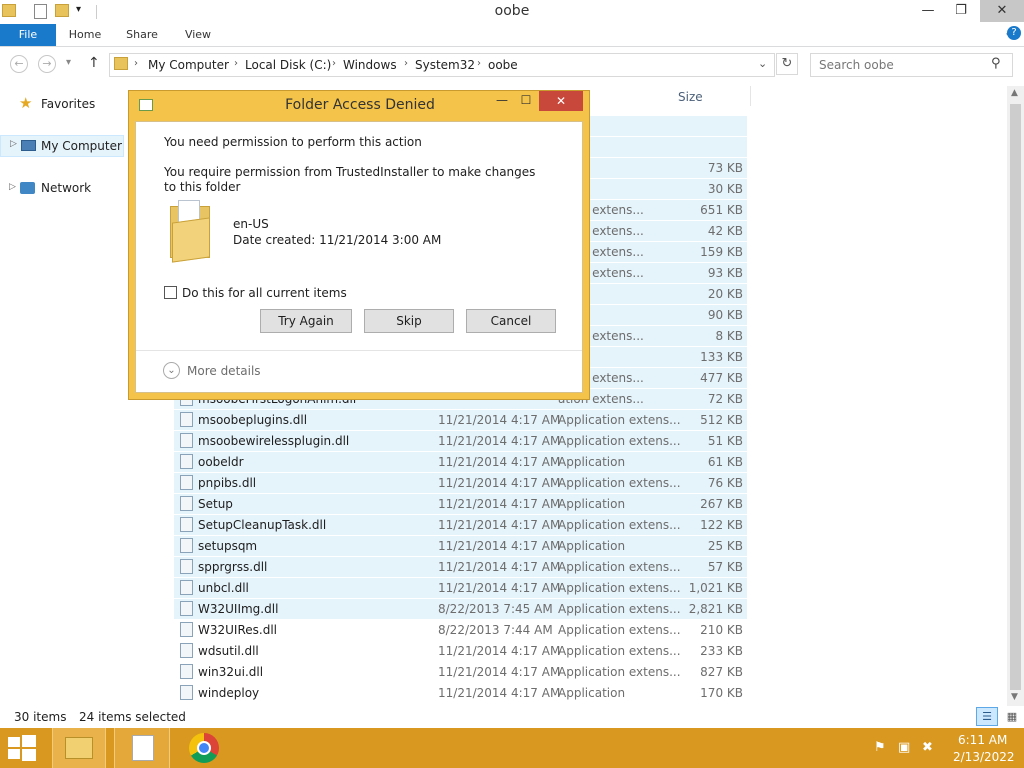  What do you see at coordinates (911, 65) in the screenshot?
I see `search-input: Search oobe ⚲` at bounding box center [911, 65].